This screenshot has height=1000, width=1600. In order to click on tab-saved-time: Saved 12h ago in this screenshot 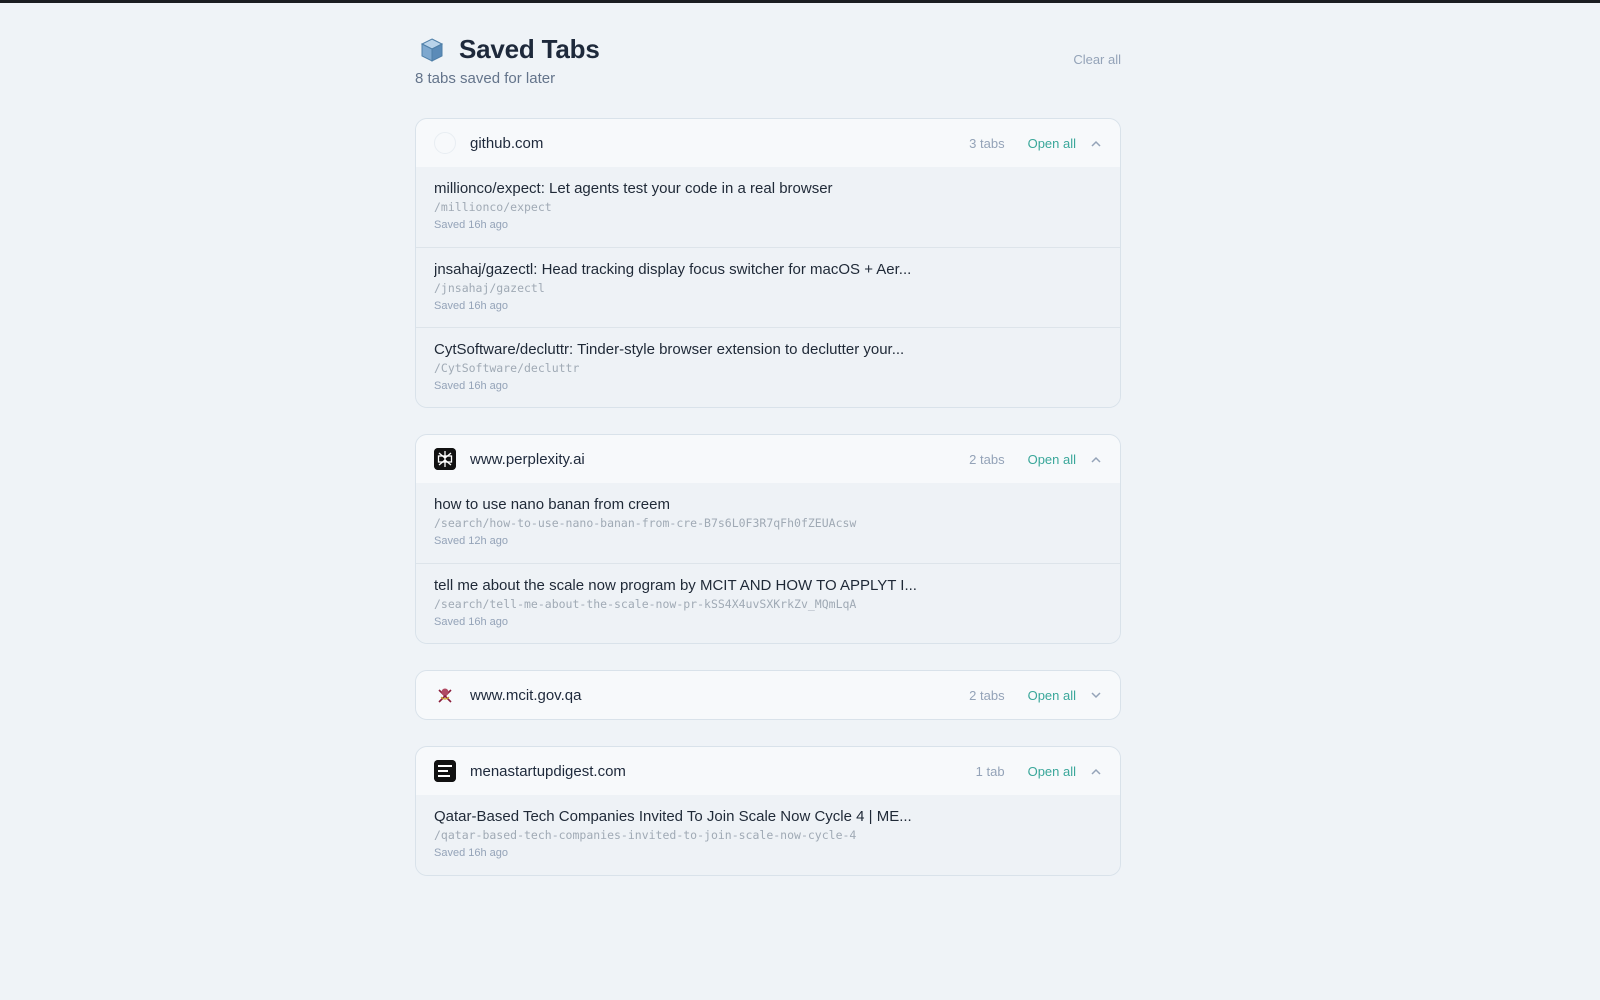, I will do `click(471, 541)`.